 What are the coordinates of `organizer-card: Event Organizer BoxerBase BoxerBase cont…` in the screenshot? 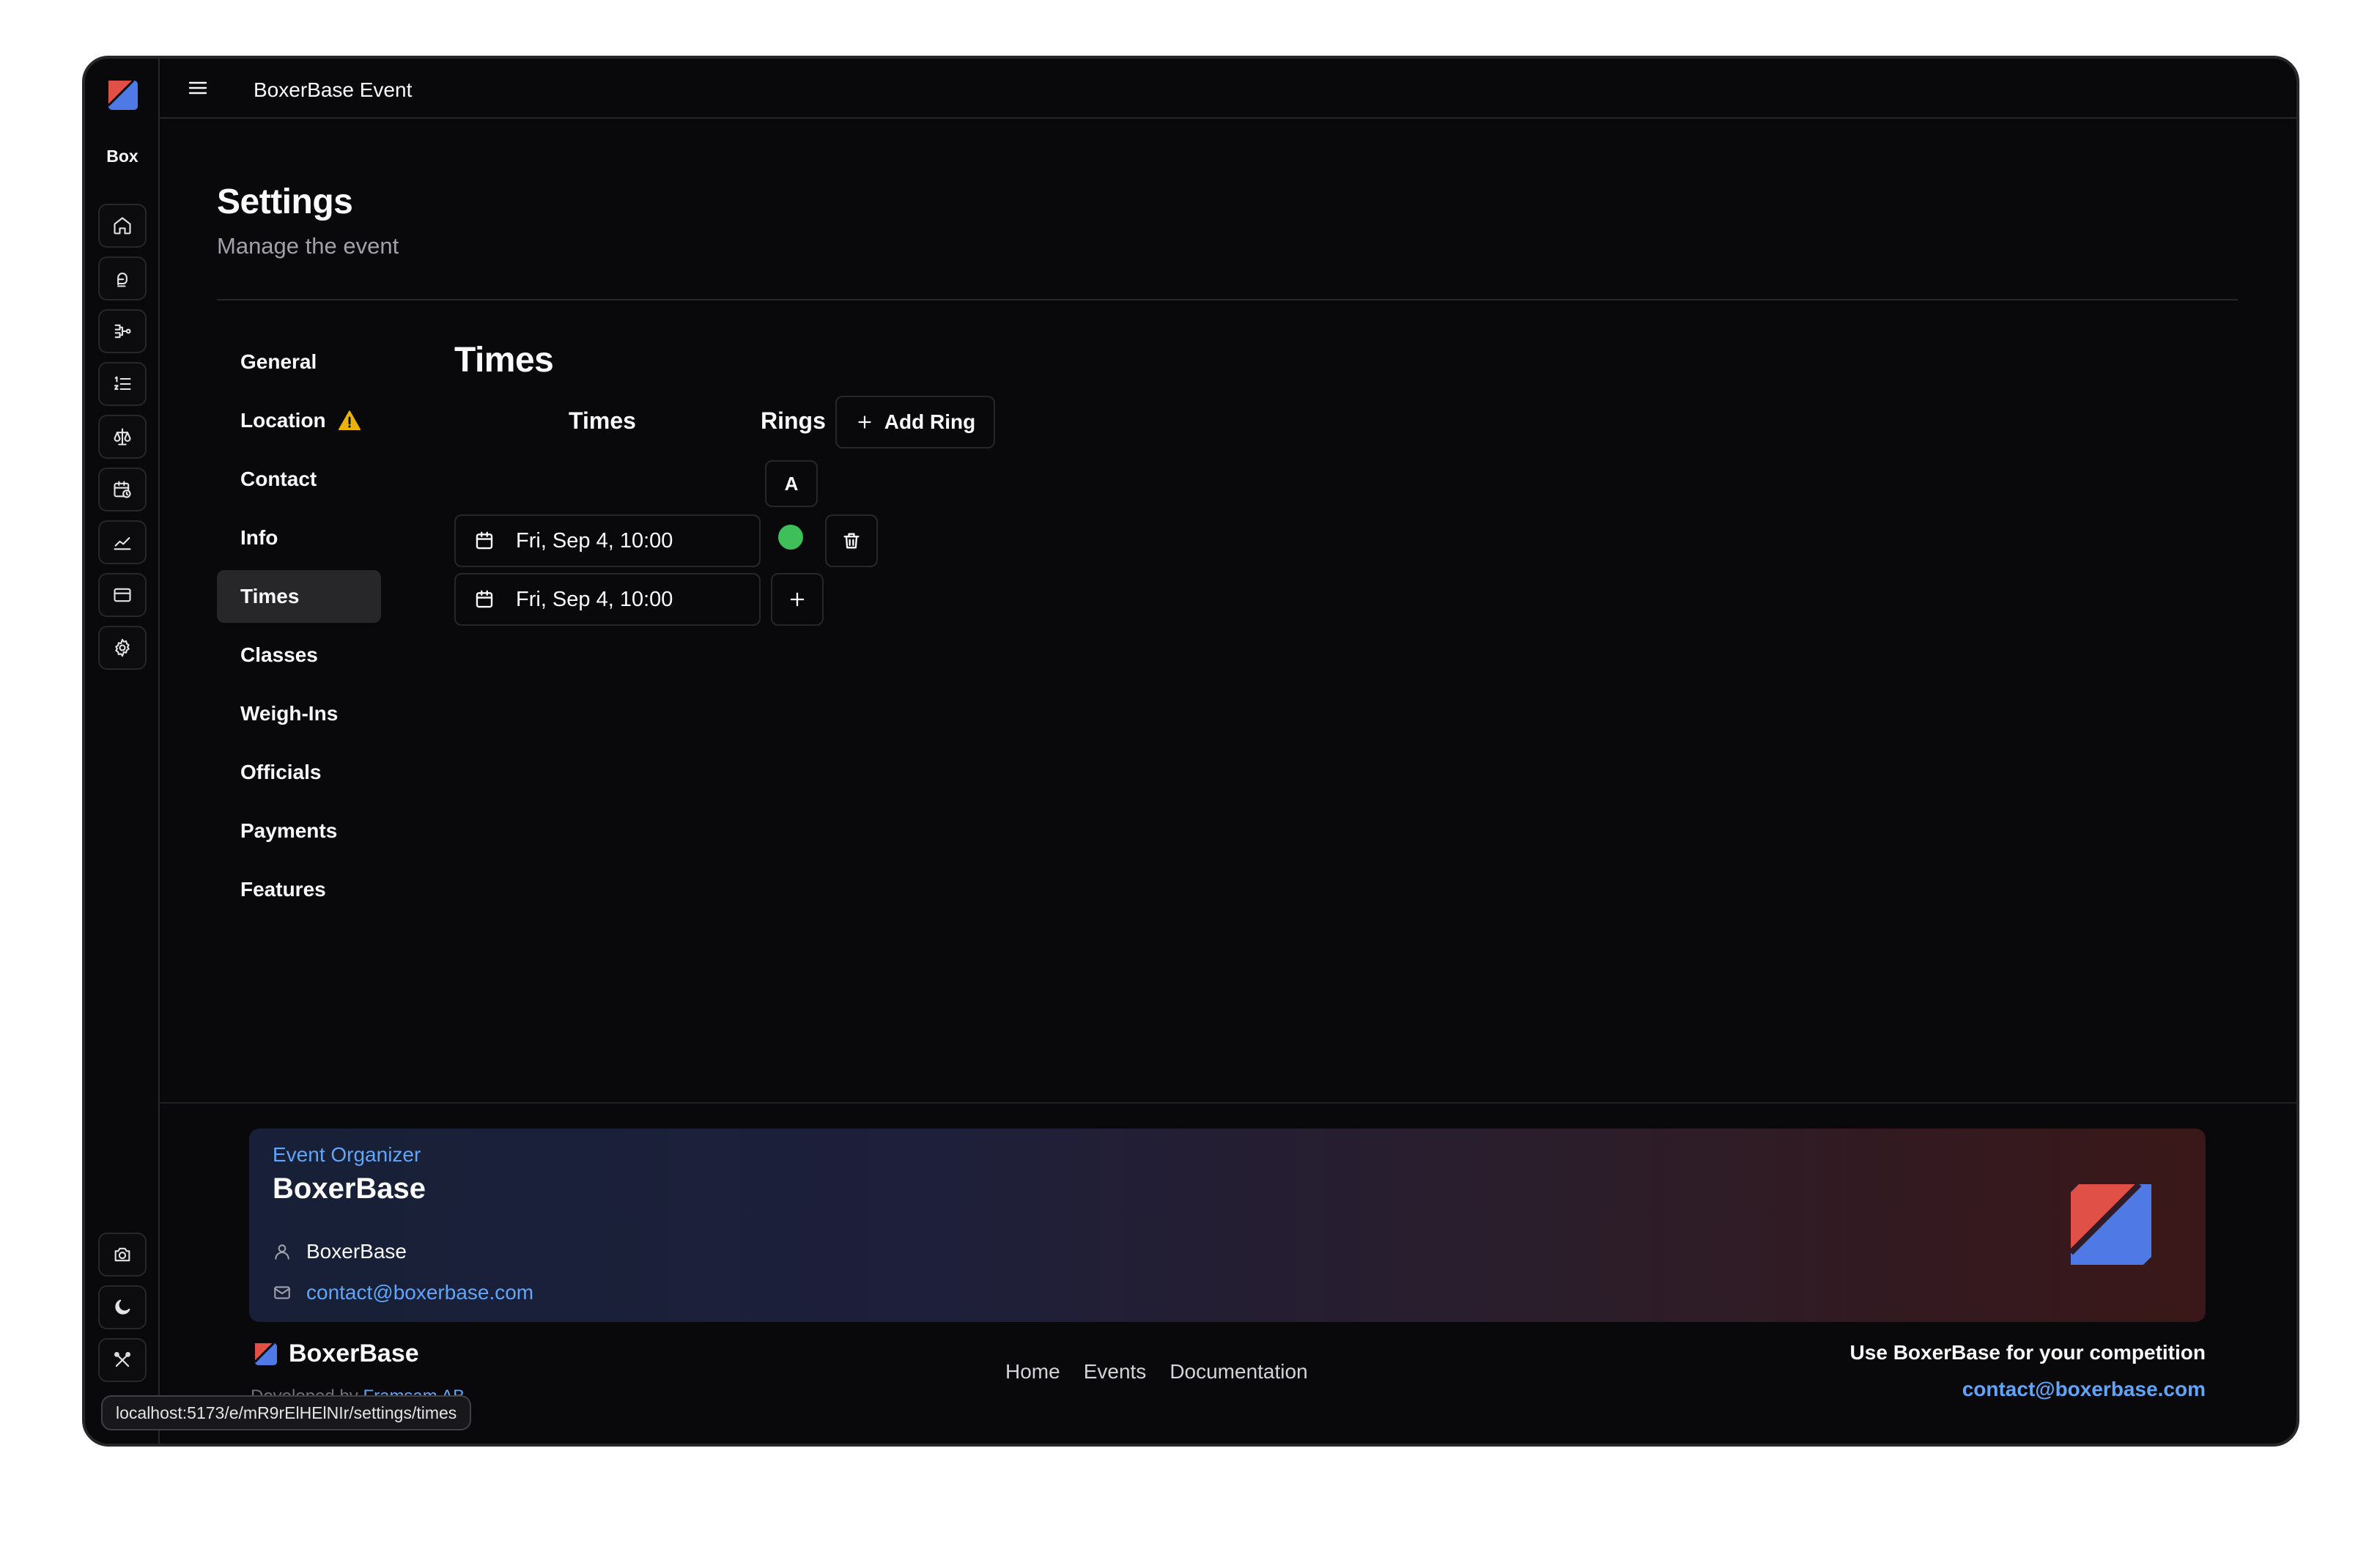 It's located at (1227, 1225).